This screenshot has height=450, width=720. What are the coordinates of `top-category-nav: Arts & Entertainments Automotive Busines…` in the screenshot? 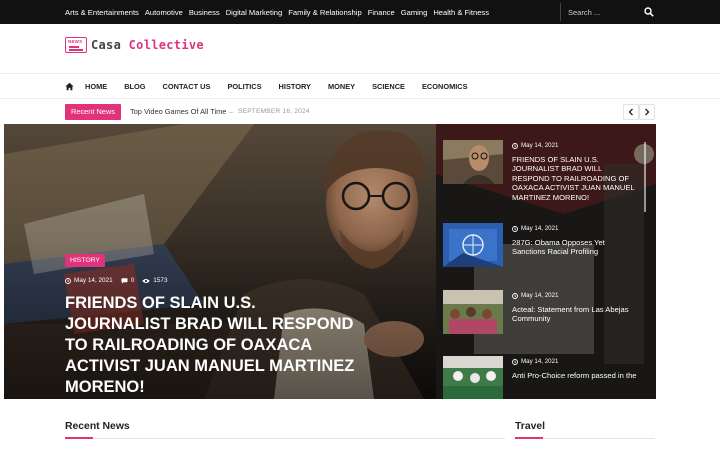 It's located at (280, 12).